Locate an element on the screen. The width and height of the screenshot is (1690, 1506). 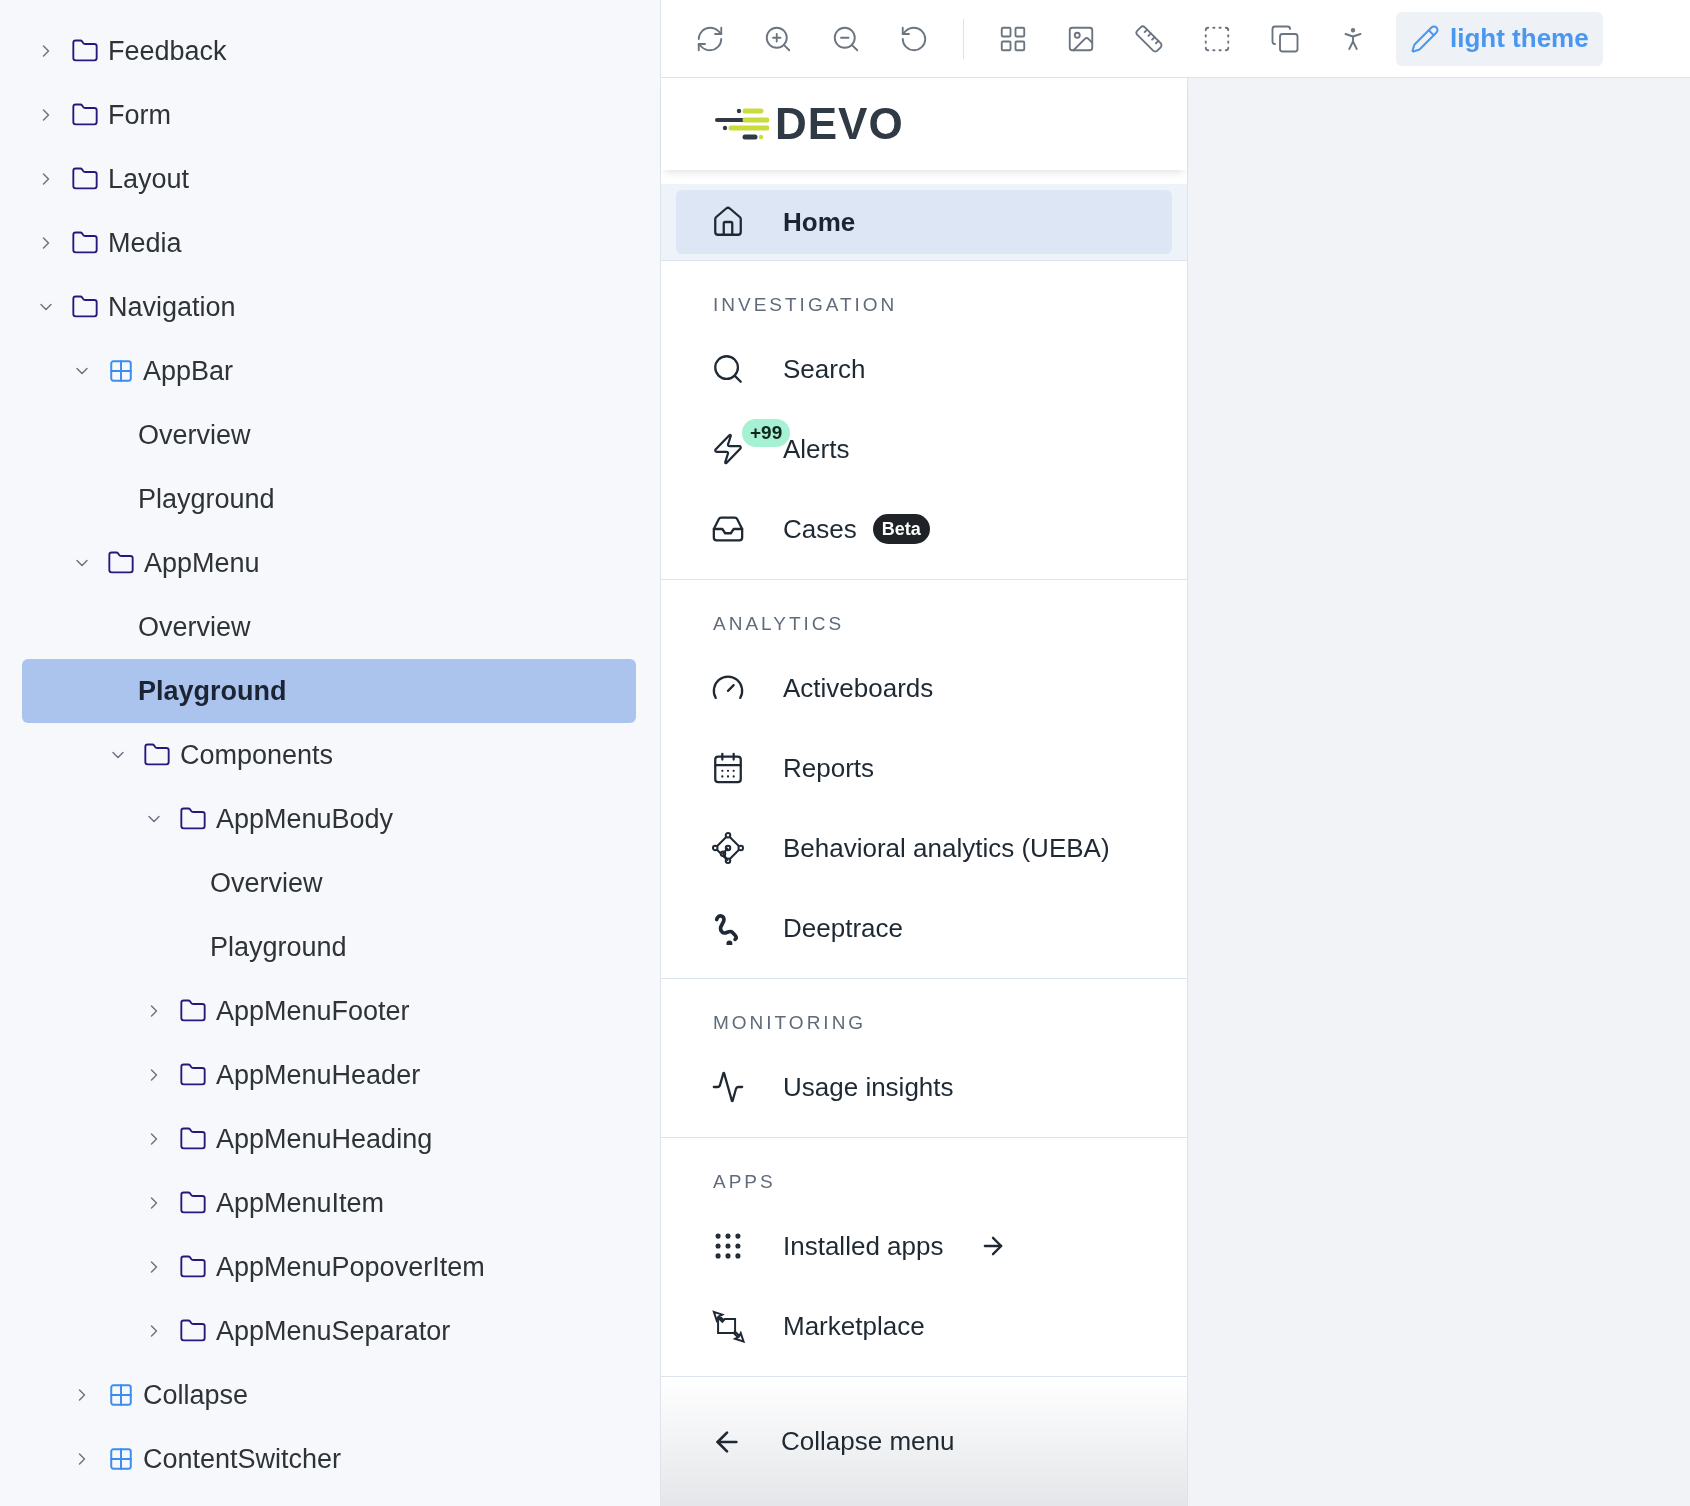
tree-item: AppMenuSeparator is located at coordinates (329, 1331).